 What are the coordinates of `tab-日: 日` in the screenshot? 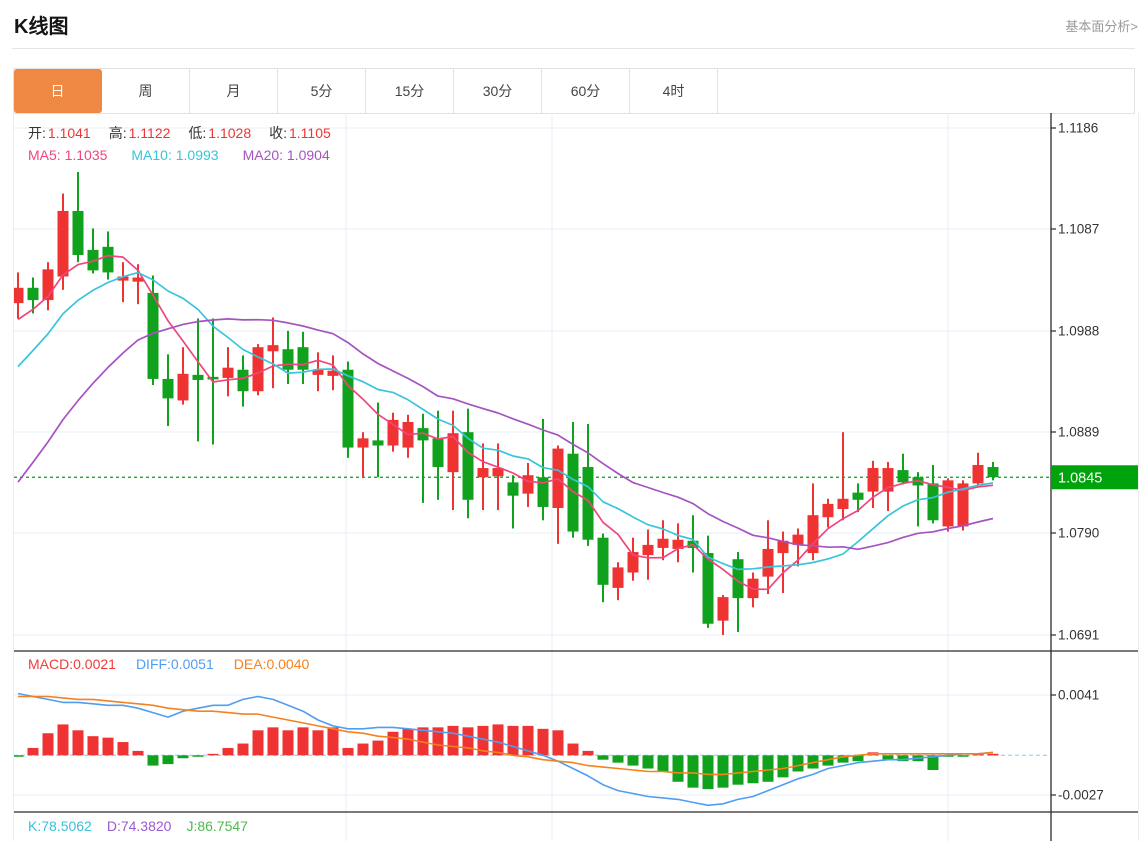 It's located at (58, 91).